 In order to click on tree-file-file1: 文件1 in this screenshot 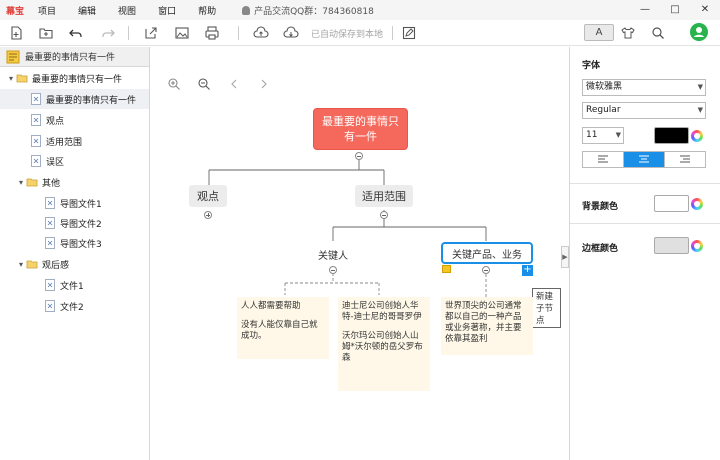, I will do `click(74, 285)`.